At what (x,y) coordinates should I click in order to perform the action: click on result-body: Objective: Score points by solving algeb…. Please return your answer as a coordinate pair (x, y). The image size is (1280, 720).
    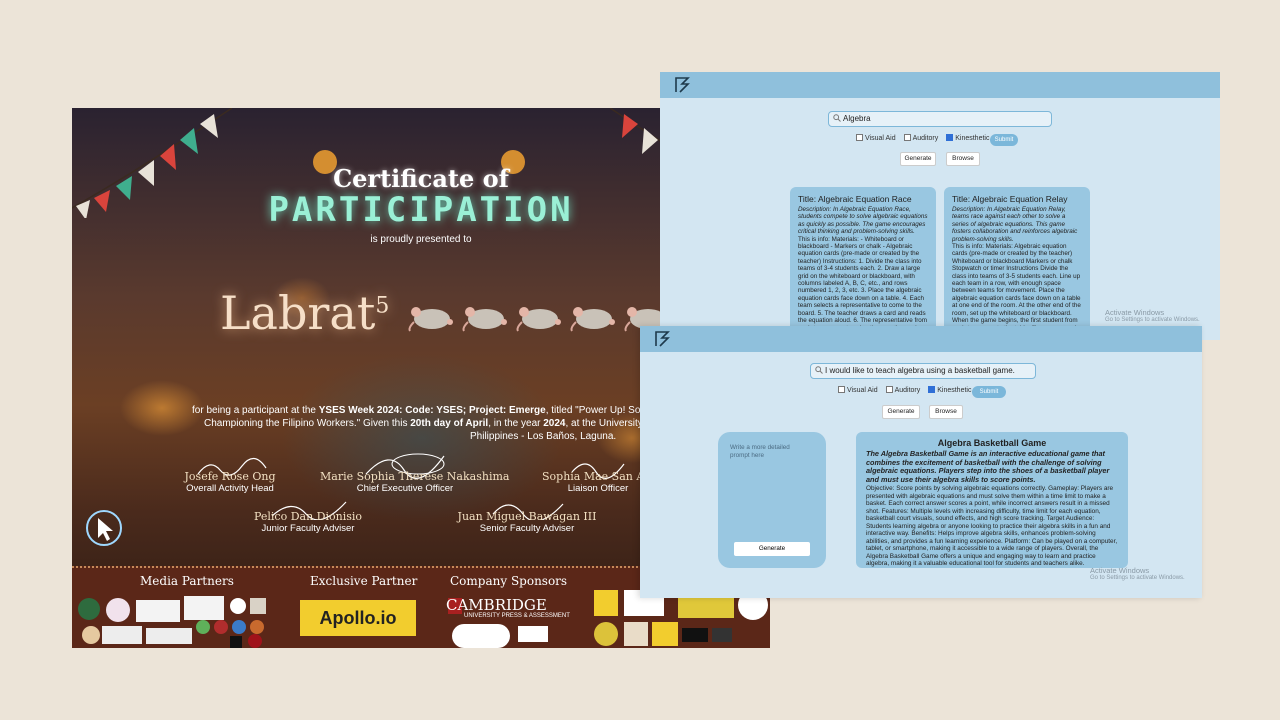
    Looking at the image, I should click on (992, 526).